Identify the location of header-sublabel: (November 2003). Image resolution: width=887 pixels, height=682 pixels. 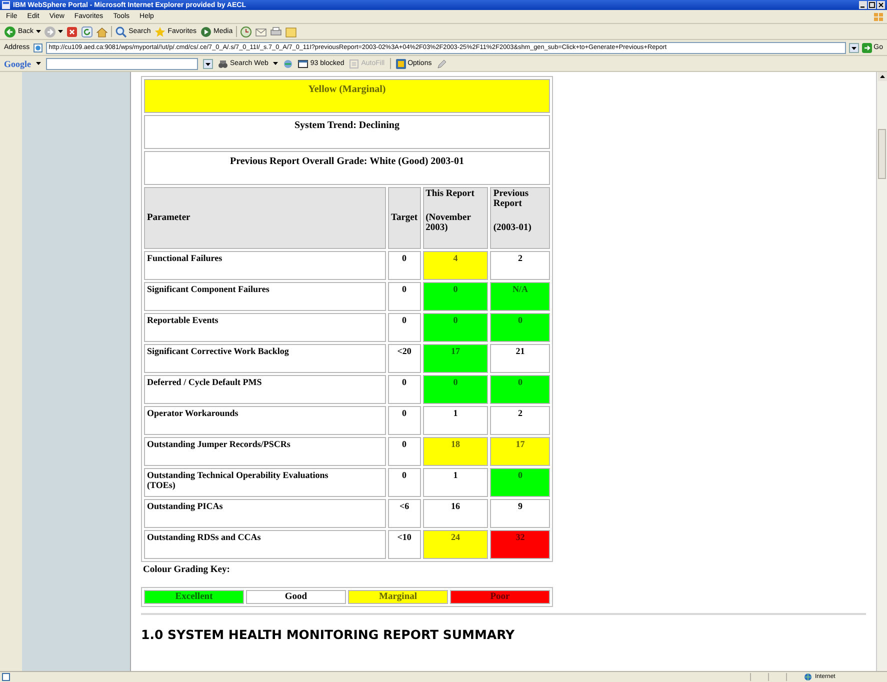
(449, 223).